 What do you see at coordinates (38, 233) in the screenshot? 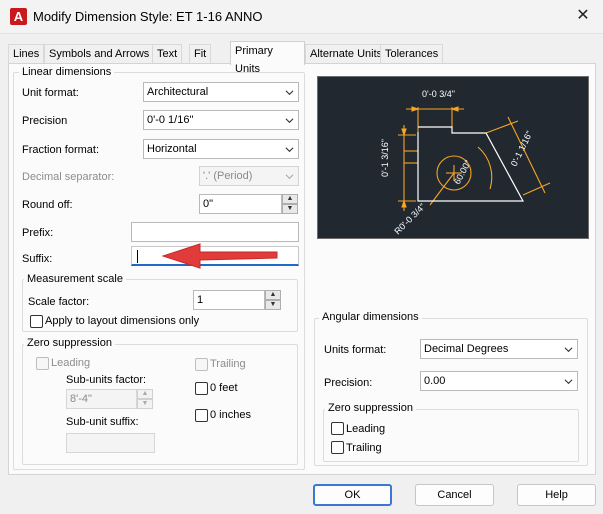
I see `prefix-label: Prefix:` at bounding box center [38, 233].